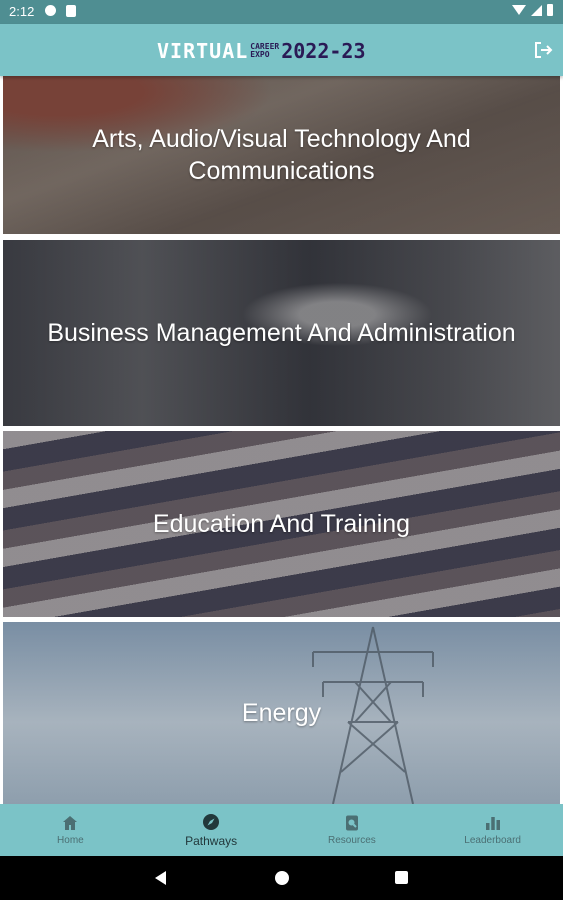 The height and width of the screenshot is (900, 563). I want to click on bar-chart-icon, so click(492, 823).